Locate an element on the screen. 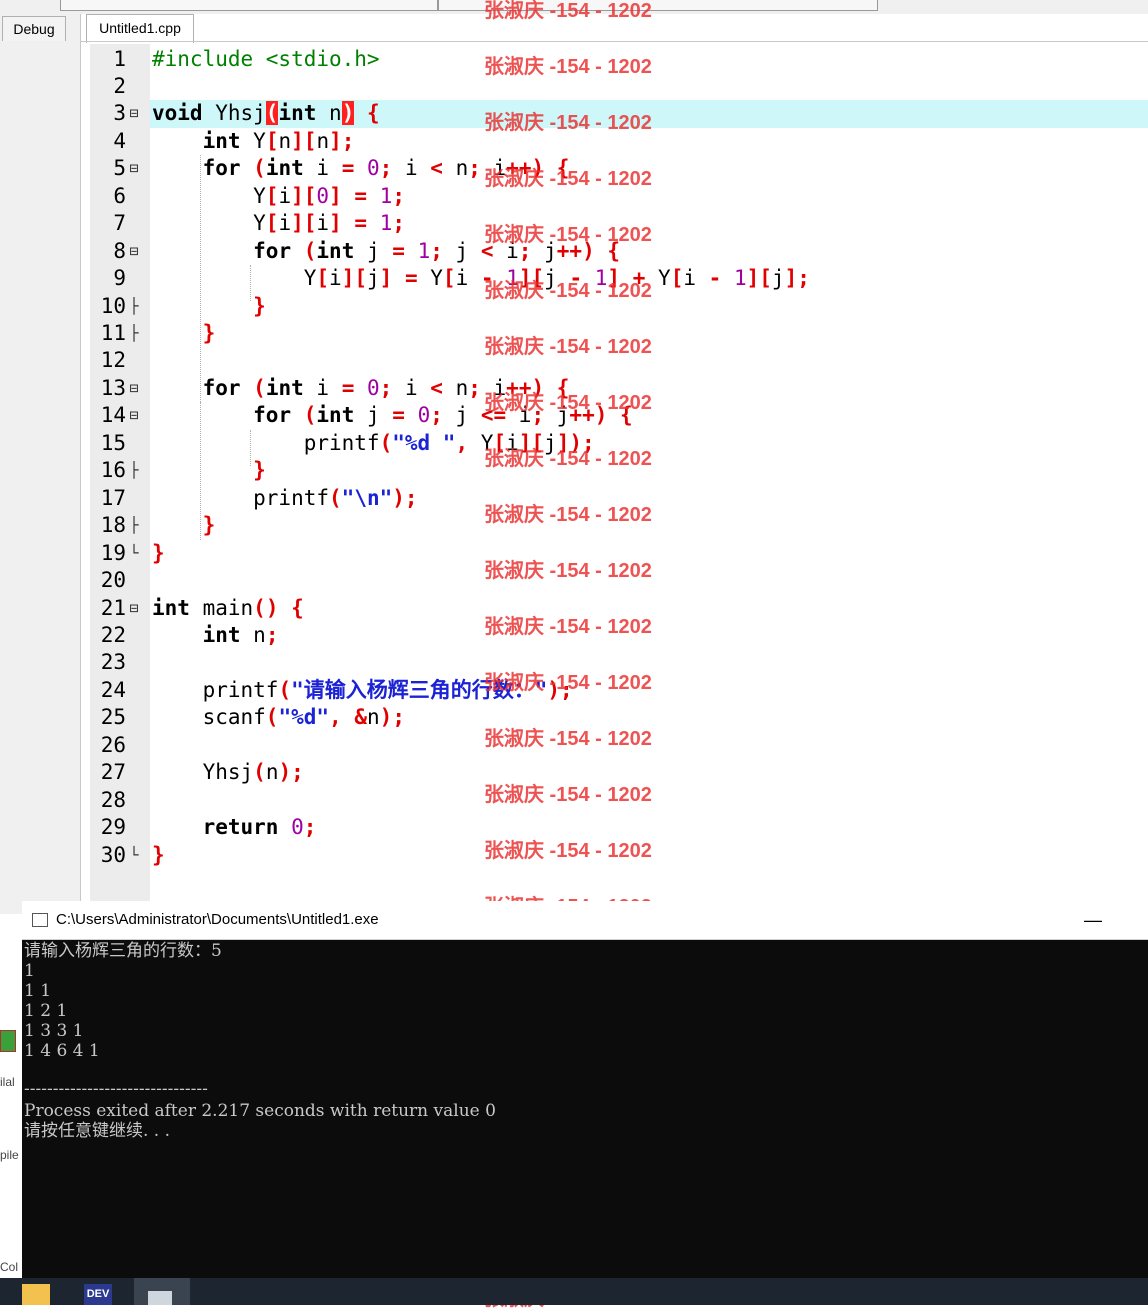 The height and width of the screenshot is (1311, 1148). line-number: 8 is located at coordinates (119, 250).